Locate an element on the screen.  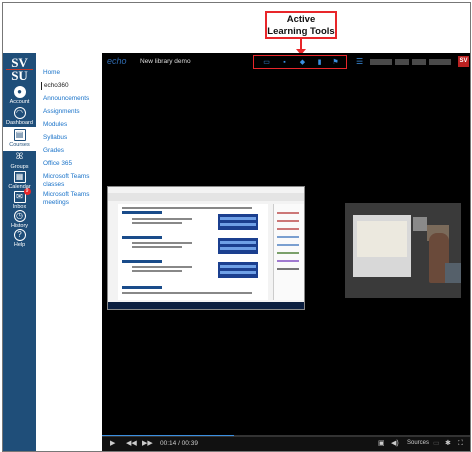
course-nav-teams-classes: Microsoft Teams classes is located at coordinates (71, 181).